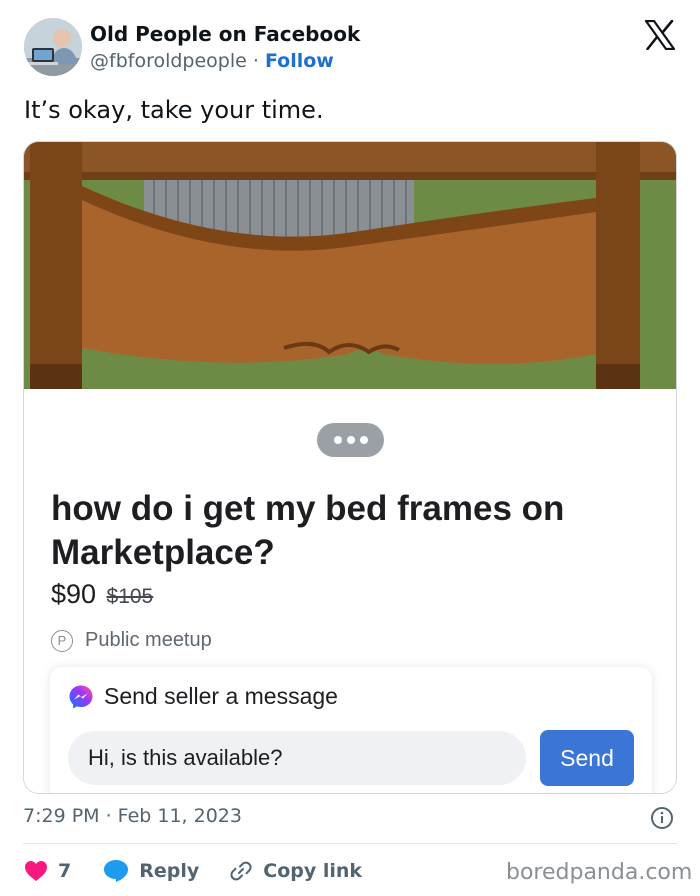  I want to click on avatar-image, so click(53, 47).